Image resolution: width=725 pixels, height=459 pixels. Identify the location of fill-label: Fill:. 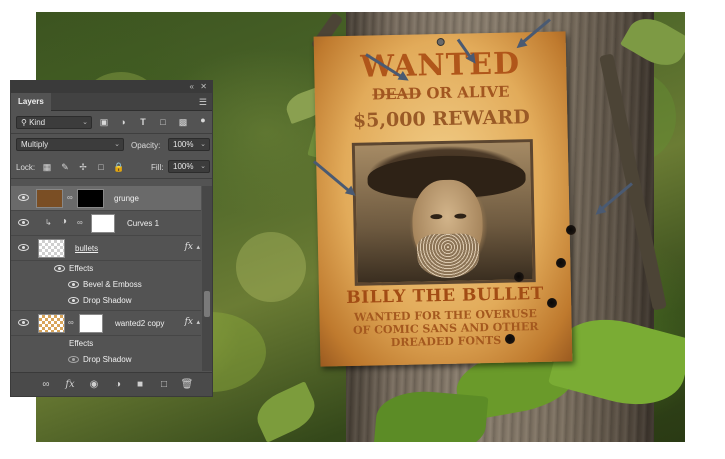
(157, 167).